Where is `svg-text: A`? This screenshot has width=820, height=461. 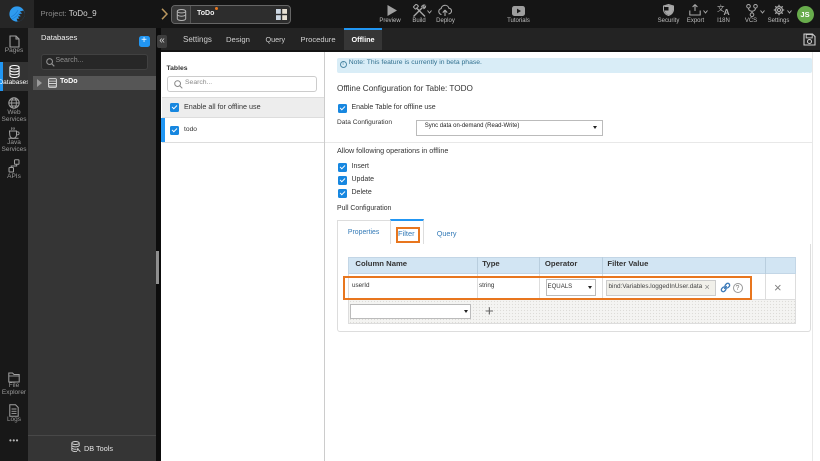 svg-text: A is located at coordinates (727, 11).